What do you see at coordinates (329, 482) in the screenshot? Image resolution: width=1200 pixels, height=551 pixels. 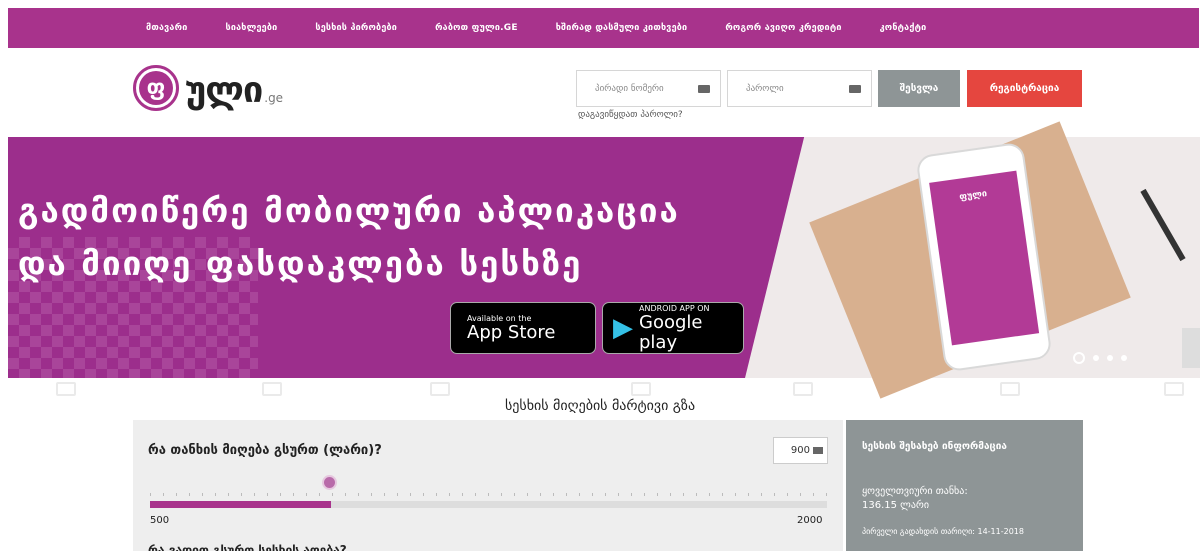 I see `amount-slider-handle` at bounding box center [329, 482].